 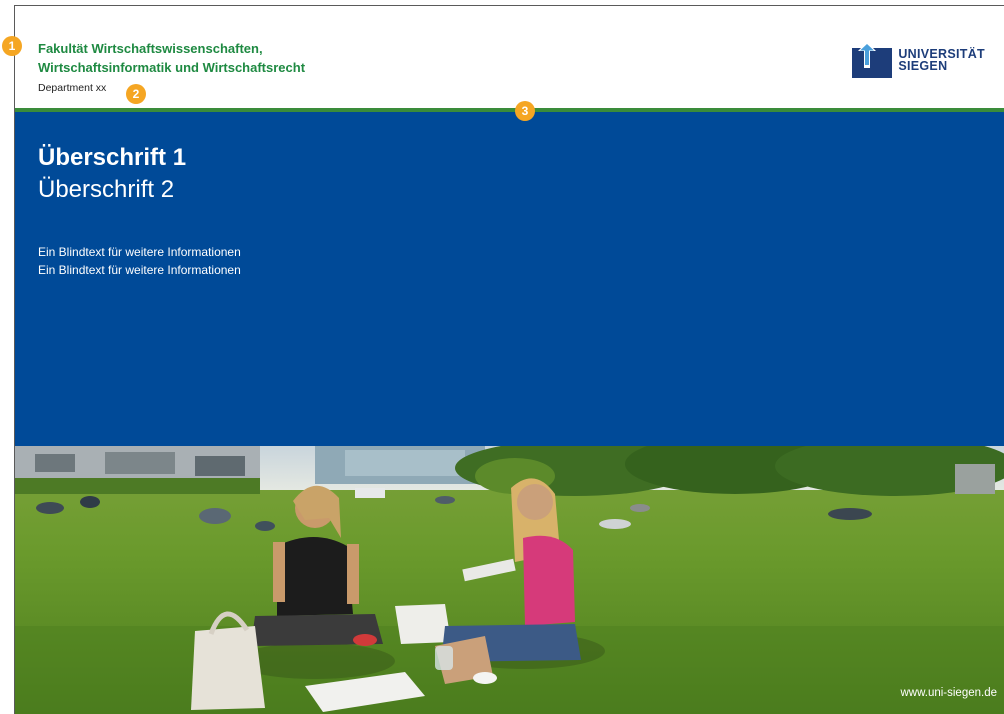 I want to click on heading-2: Überschrift 2, so click(x=106, y=189).